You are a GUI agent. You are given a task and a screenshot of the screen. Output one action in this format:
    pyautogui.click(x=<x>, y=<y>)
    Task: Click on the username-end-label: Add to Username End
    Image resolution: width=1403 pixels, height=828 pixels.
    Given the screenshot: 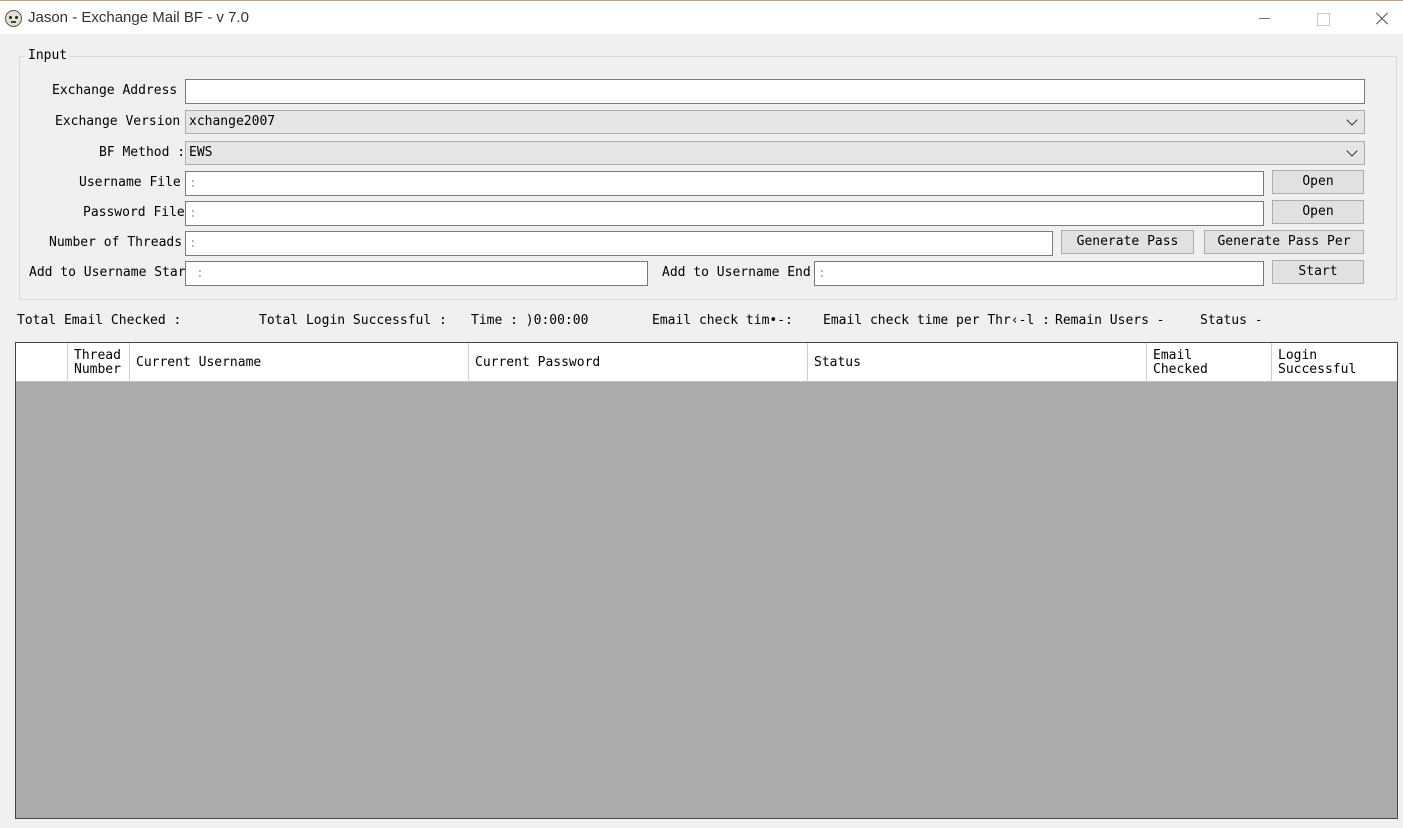 What is the action you would take?
    pyautogui.click(x=736, y=272)
    